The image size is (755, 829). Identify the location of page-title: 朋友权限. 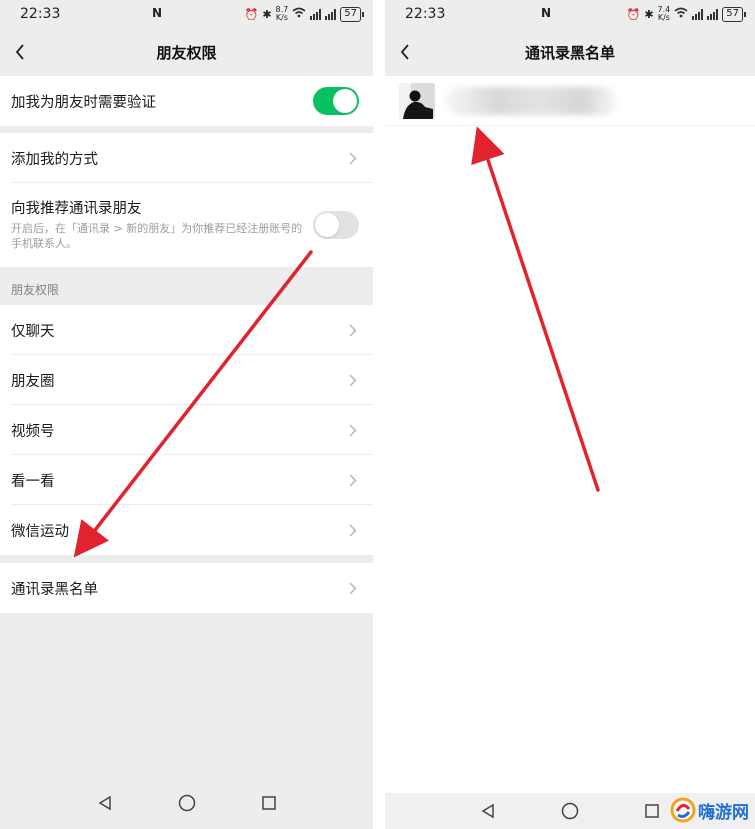
(186, 52).